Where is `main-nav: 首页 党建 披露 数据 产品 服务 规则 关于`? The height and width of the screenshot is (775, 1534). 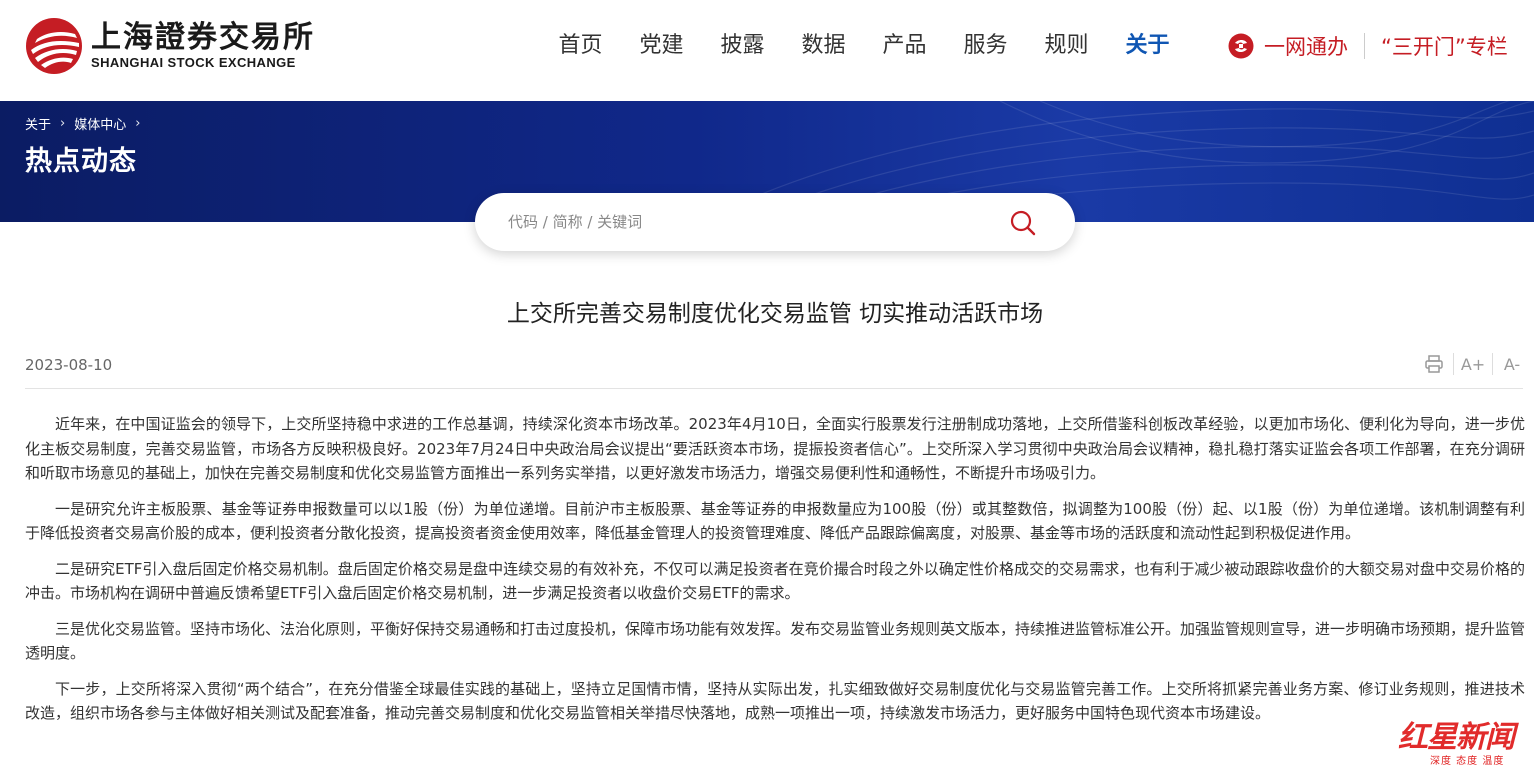
main-nav: 首页 党建 披露 数据 产品 服务 规则 关于 is located at coordinates (864, 46).